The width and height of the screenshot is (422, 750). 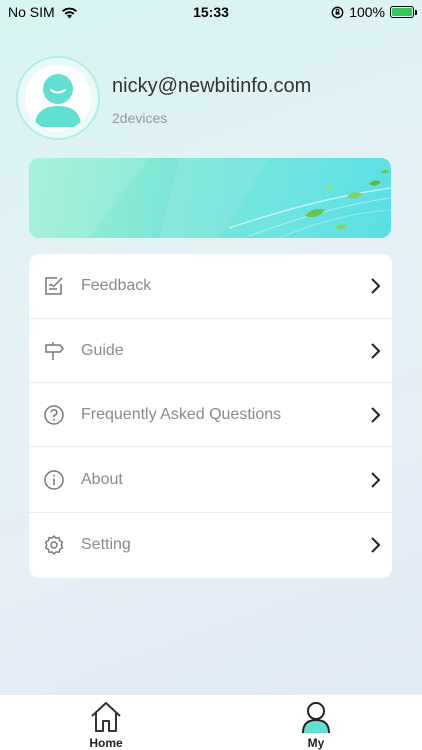 I want to click on device-count: 2devices, so click(x=140, y=118).